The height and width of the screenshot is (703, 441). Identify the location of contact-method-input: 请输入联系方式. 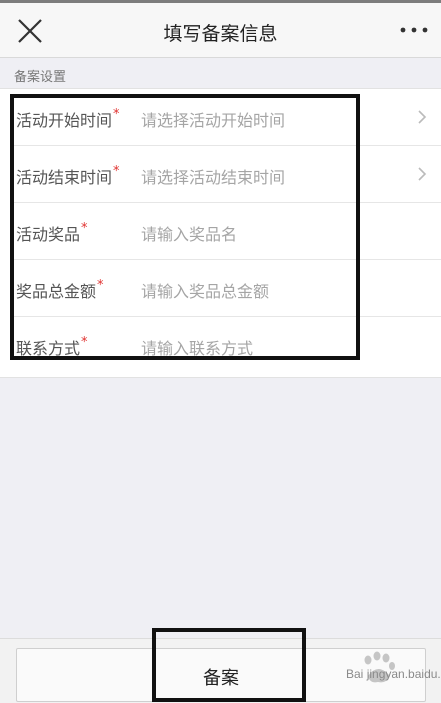
(197, 347).